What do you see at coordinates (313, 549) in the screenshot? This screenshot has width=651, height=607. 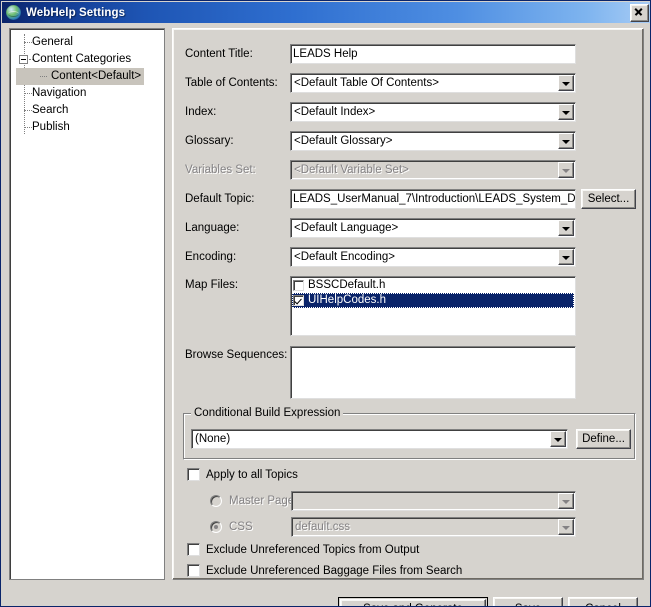 I see `exclude-topics-label: Exclude Unreferenced Topics from Output` at bounding box center [313, 549].